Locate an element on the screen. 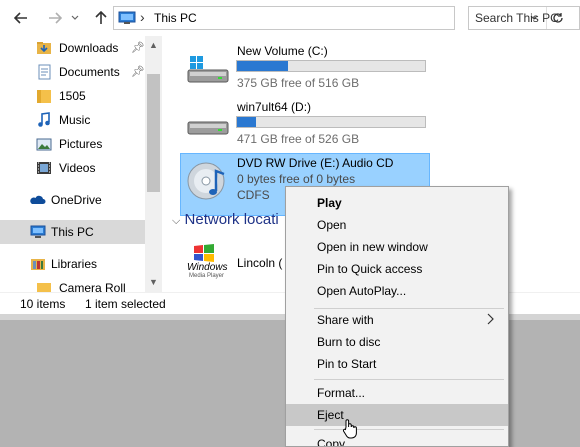 The image size is (580, 447). menu-item-pin-quick-access: Pin to Quick access is located at coordinates (397, 269).